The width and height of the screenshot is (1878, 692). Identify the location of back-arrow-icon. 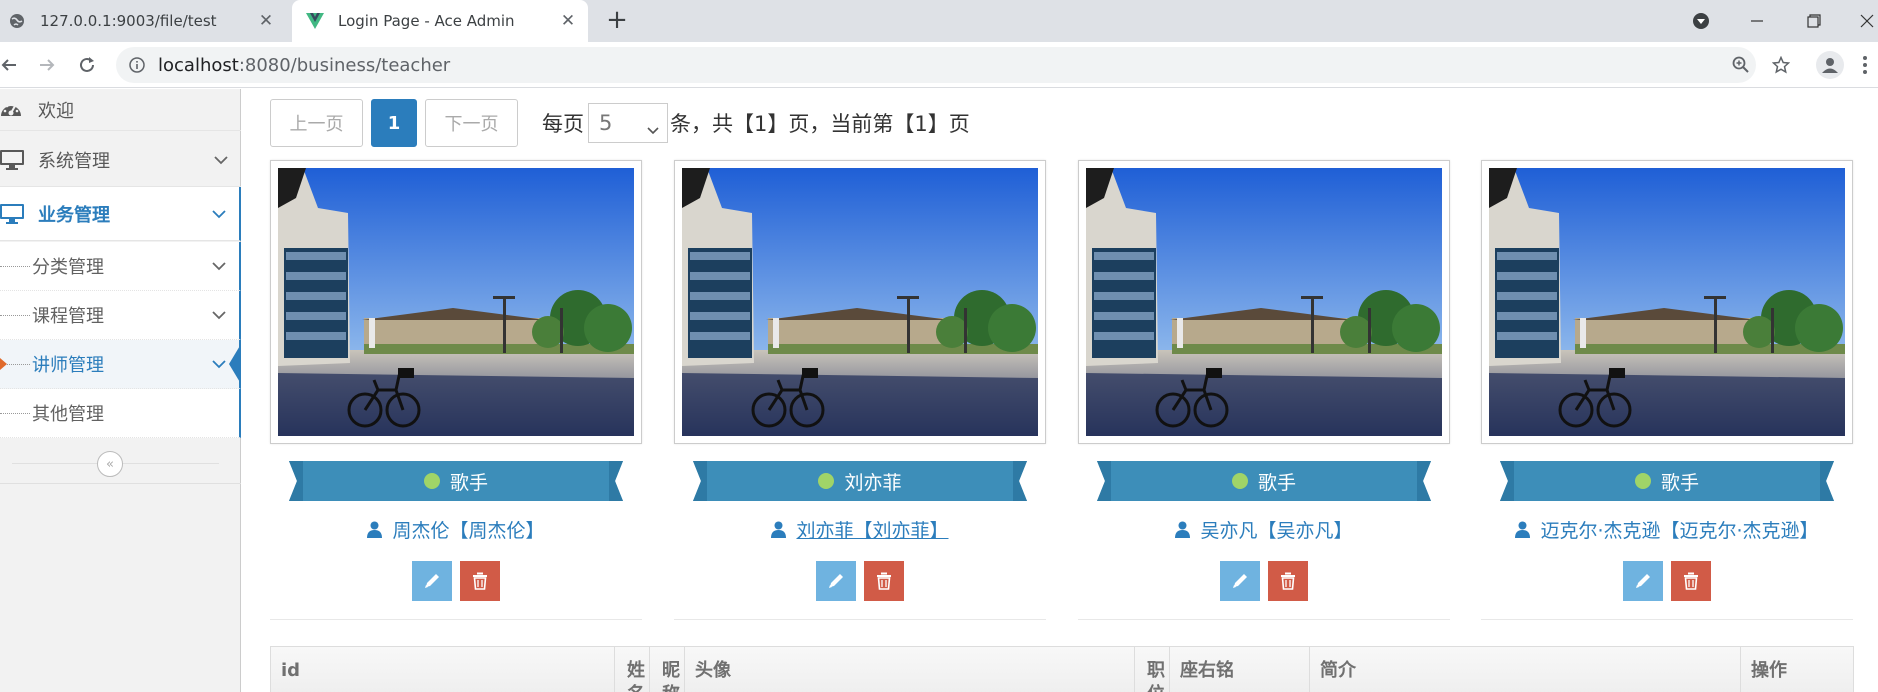
(12, 65).